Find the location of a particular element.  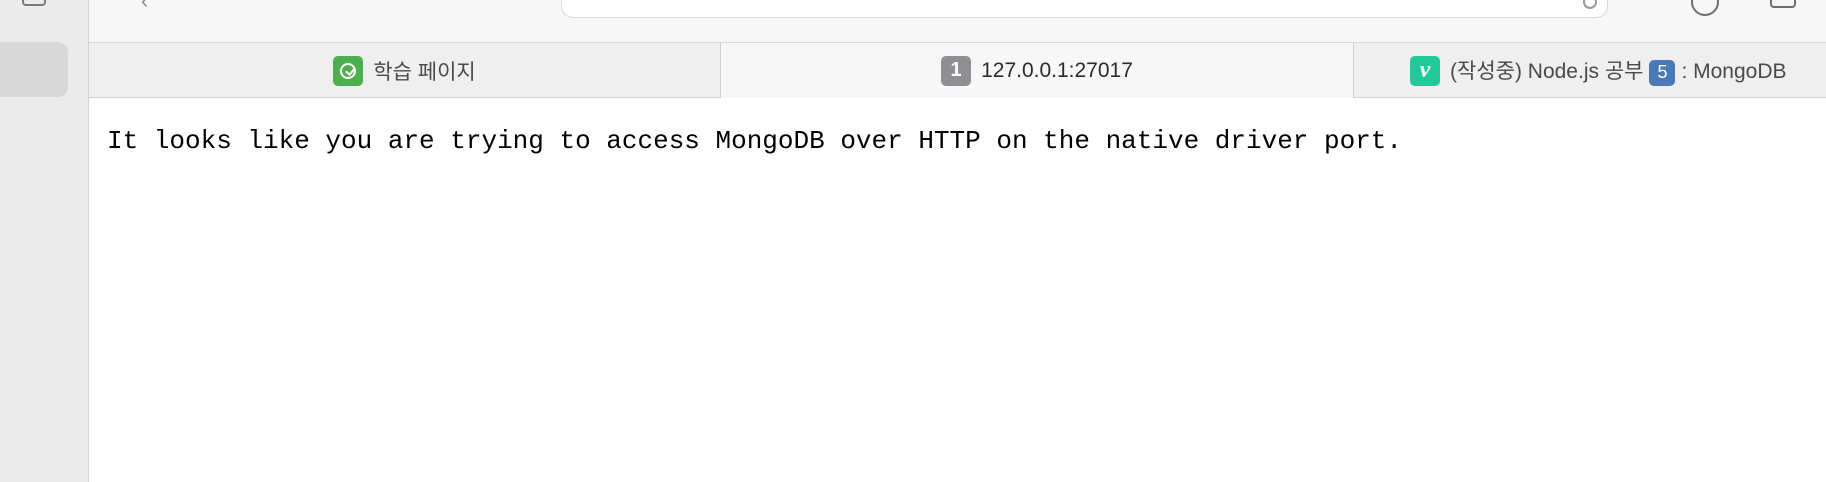

tab-label: 127.0.0.1:27017 is located at coordinates (1057, 70).